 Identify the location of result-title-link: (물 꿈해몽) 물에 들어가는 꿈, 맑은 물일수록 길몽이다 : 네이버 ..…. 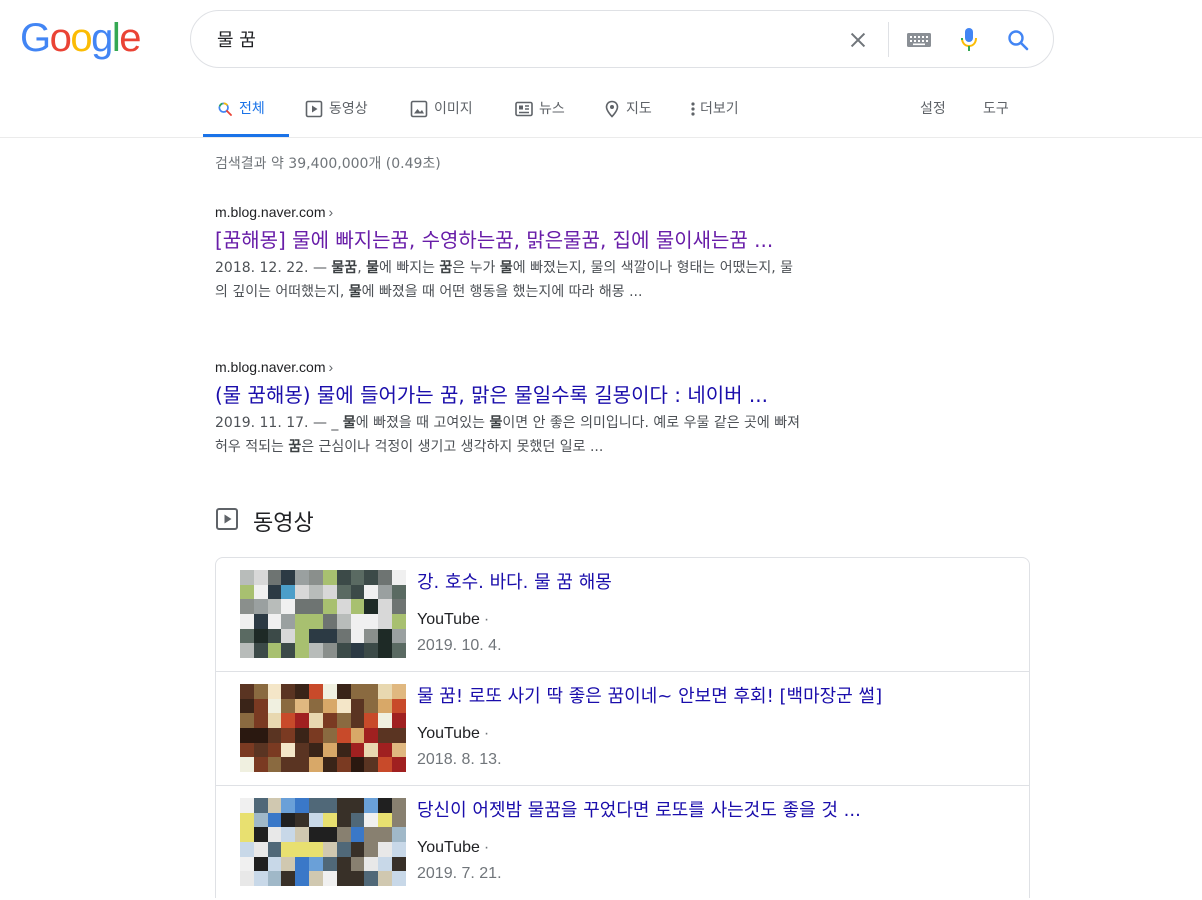
(595, 395).